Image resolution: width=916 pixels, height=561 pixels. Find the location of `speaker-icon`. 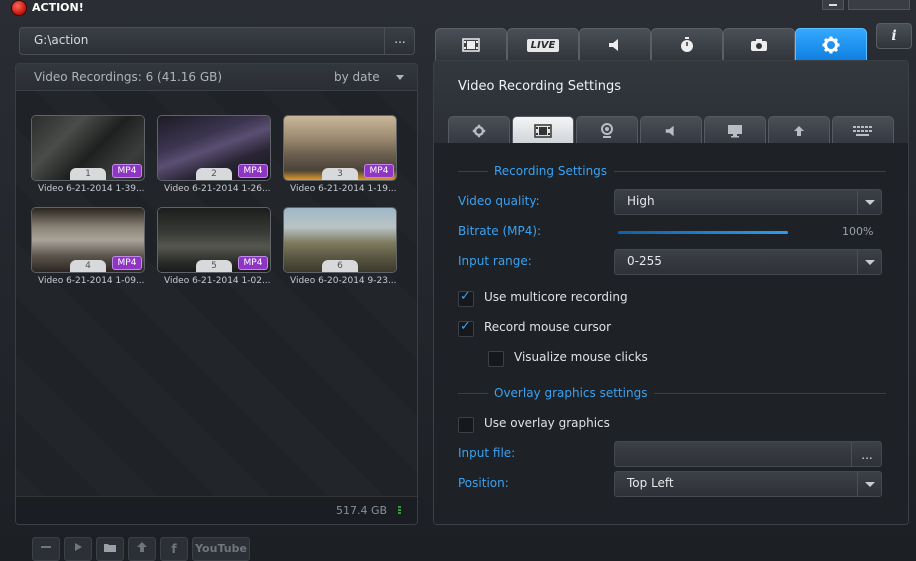

speaker-icon is located at coordinates (669, 130).